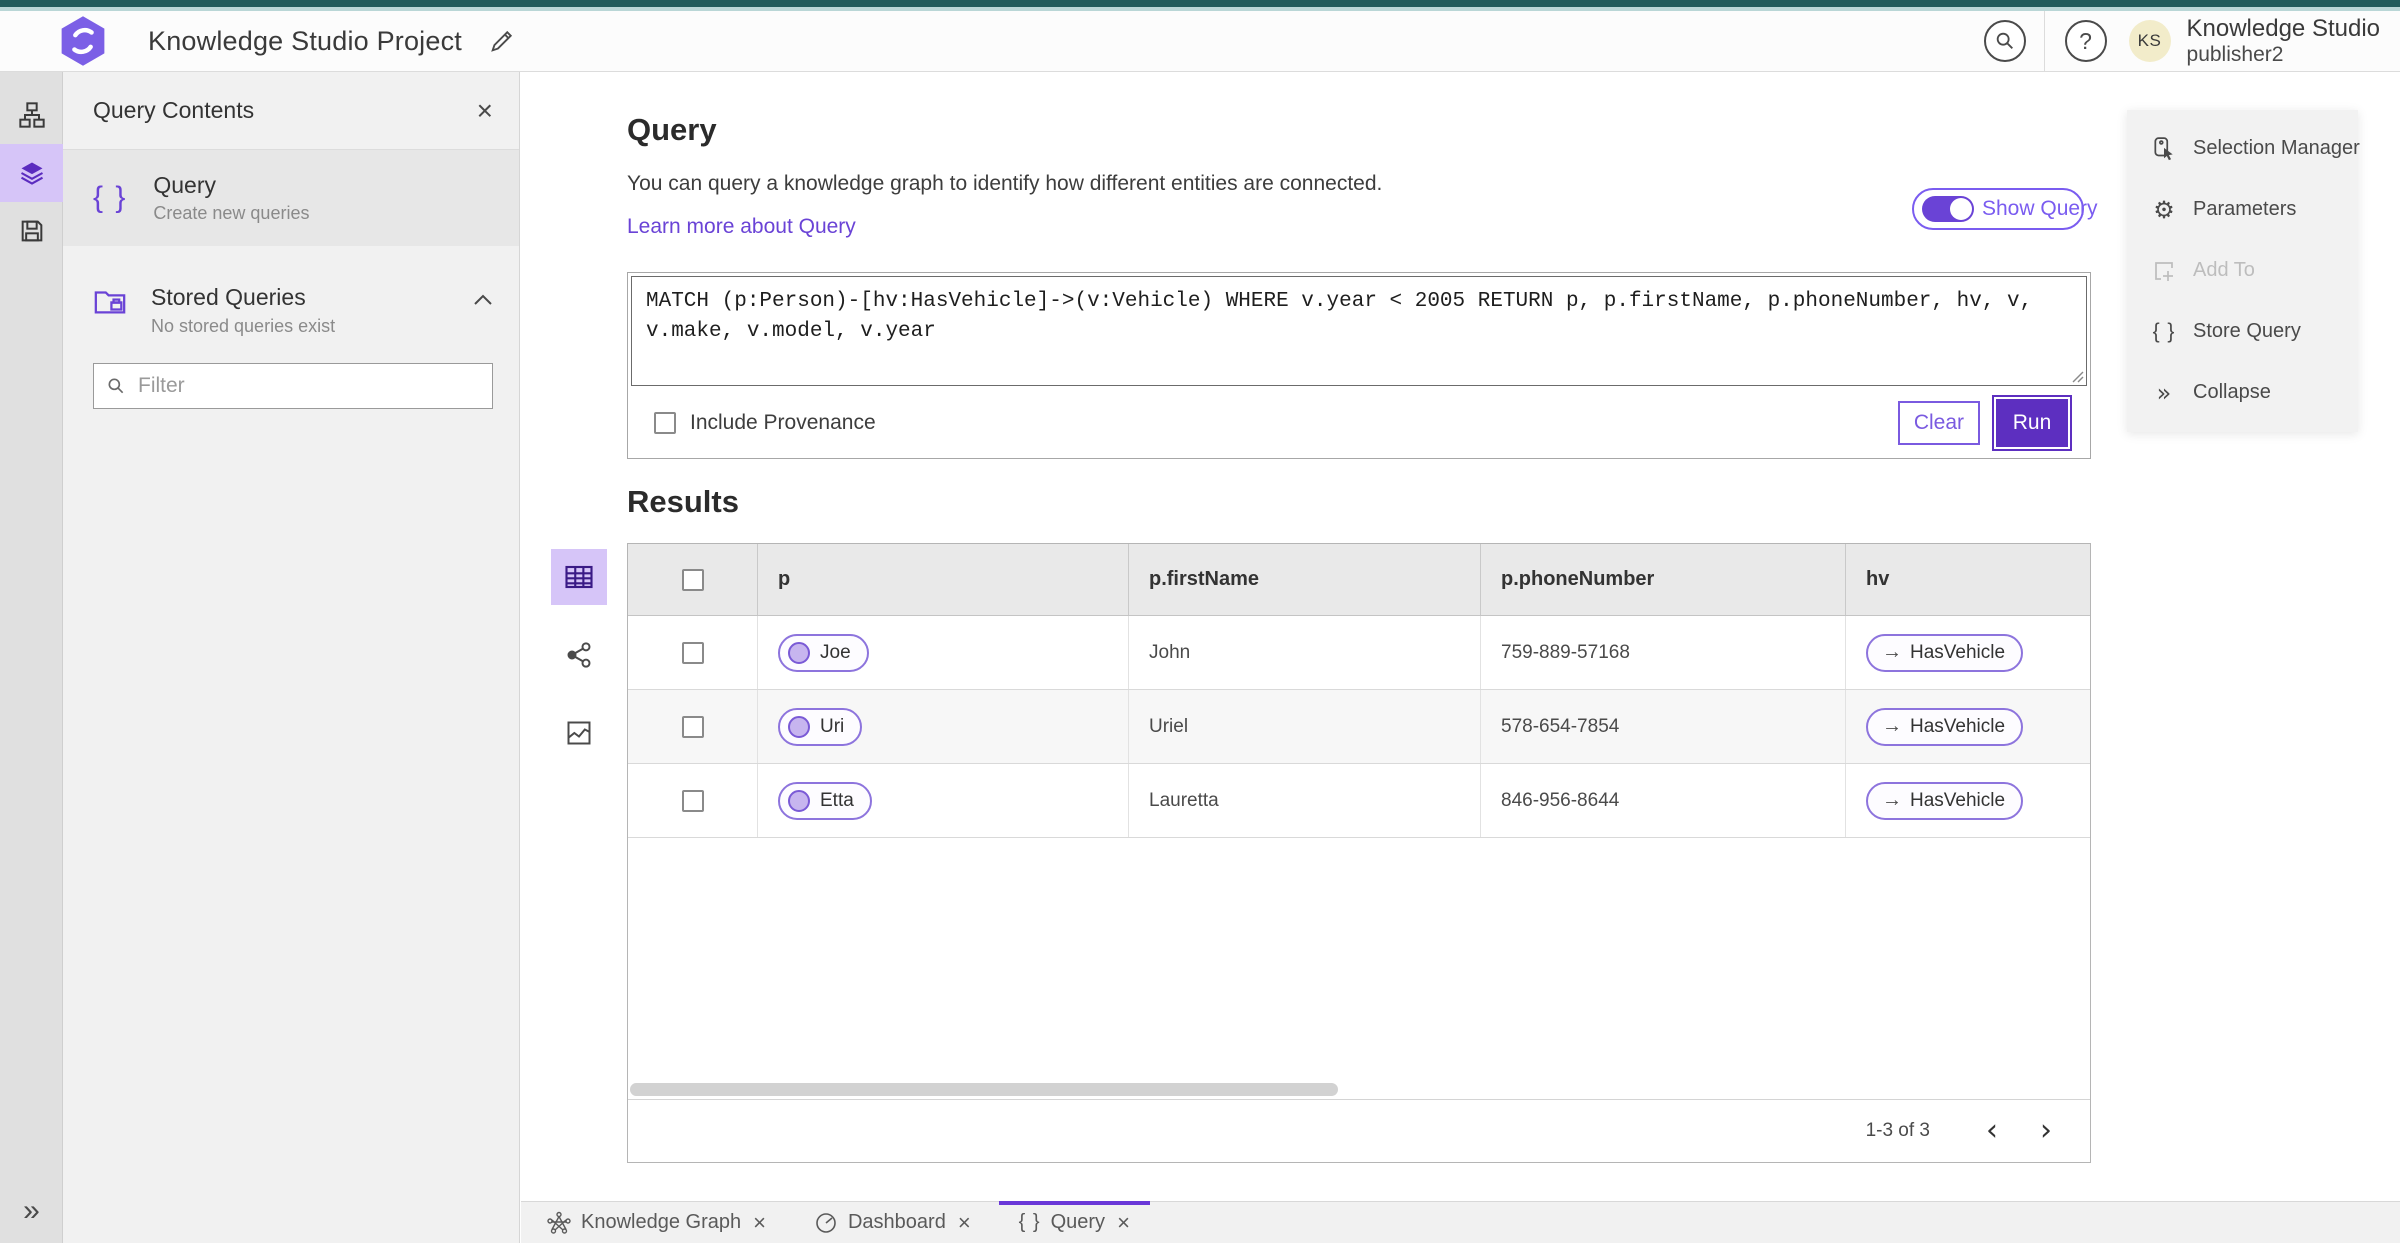  I want to click on tab-knowledge-graph: Knowledge Graph ×, so click(656, 1222).